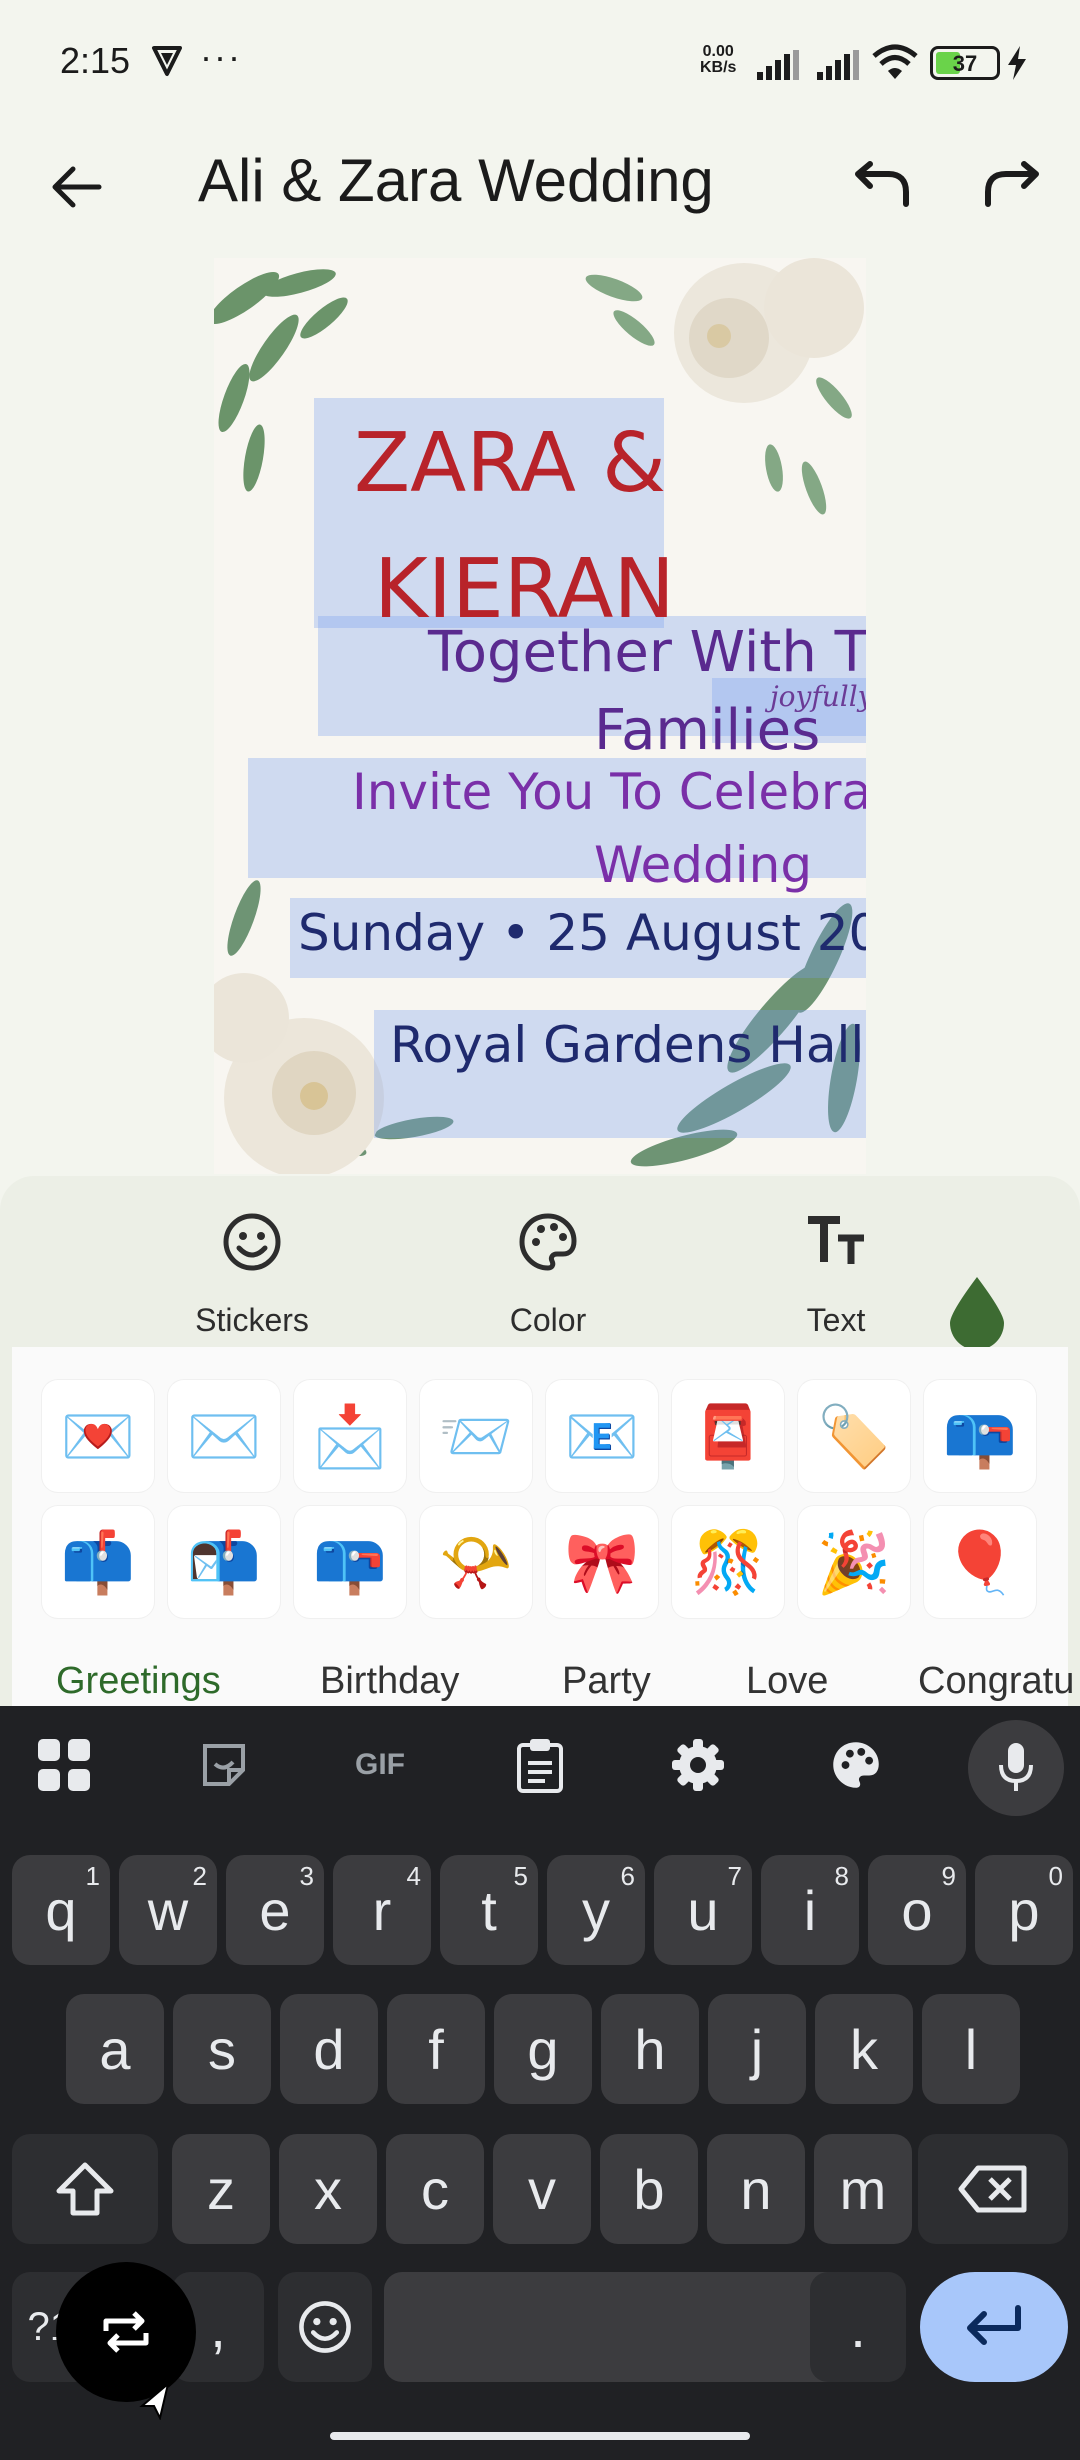 This screenshot has height=2460, width=1080. Describe the element at coordinates (858, 2327) in the screenshot. I see `period-key: .` at that location.